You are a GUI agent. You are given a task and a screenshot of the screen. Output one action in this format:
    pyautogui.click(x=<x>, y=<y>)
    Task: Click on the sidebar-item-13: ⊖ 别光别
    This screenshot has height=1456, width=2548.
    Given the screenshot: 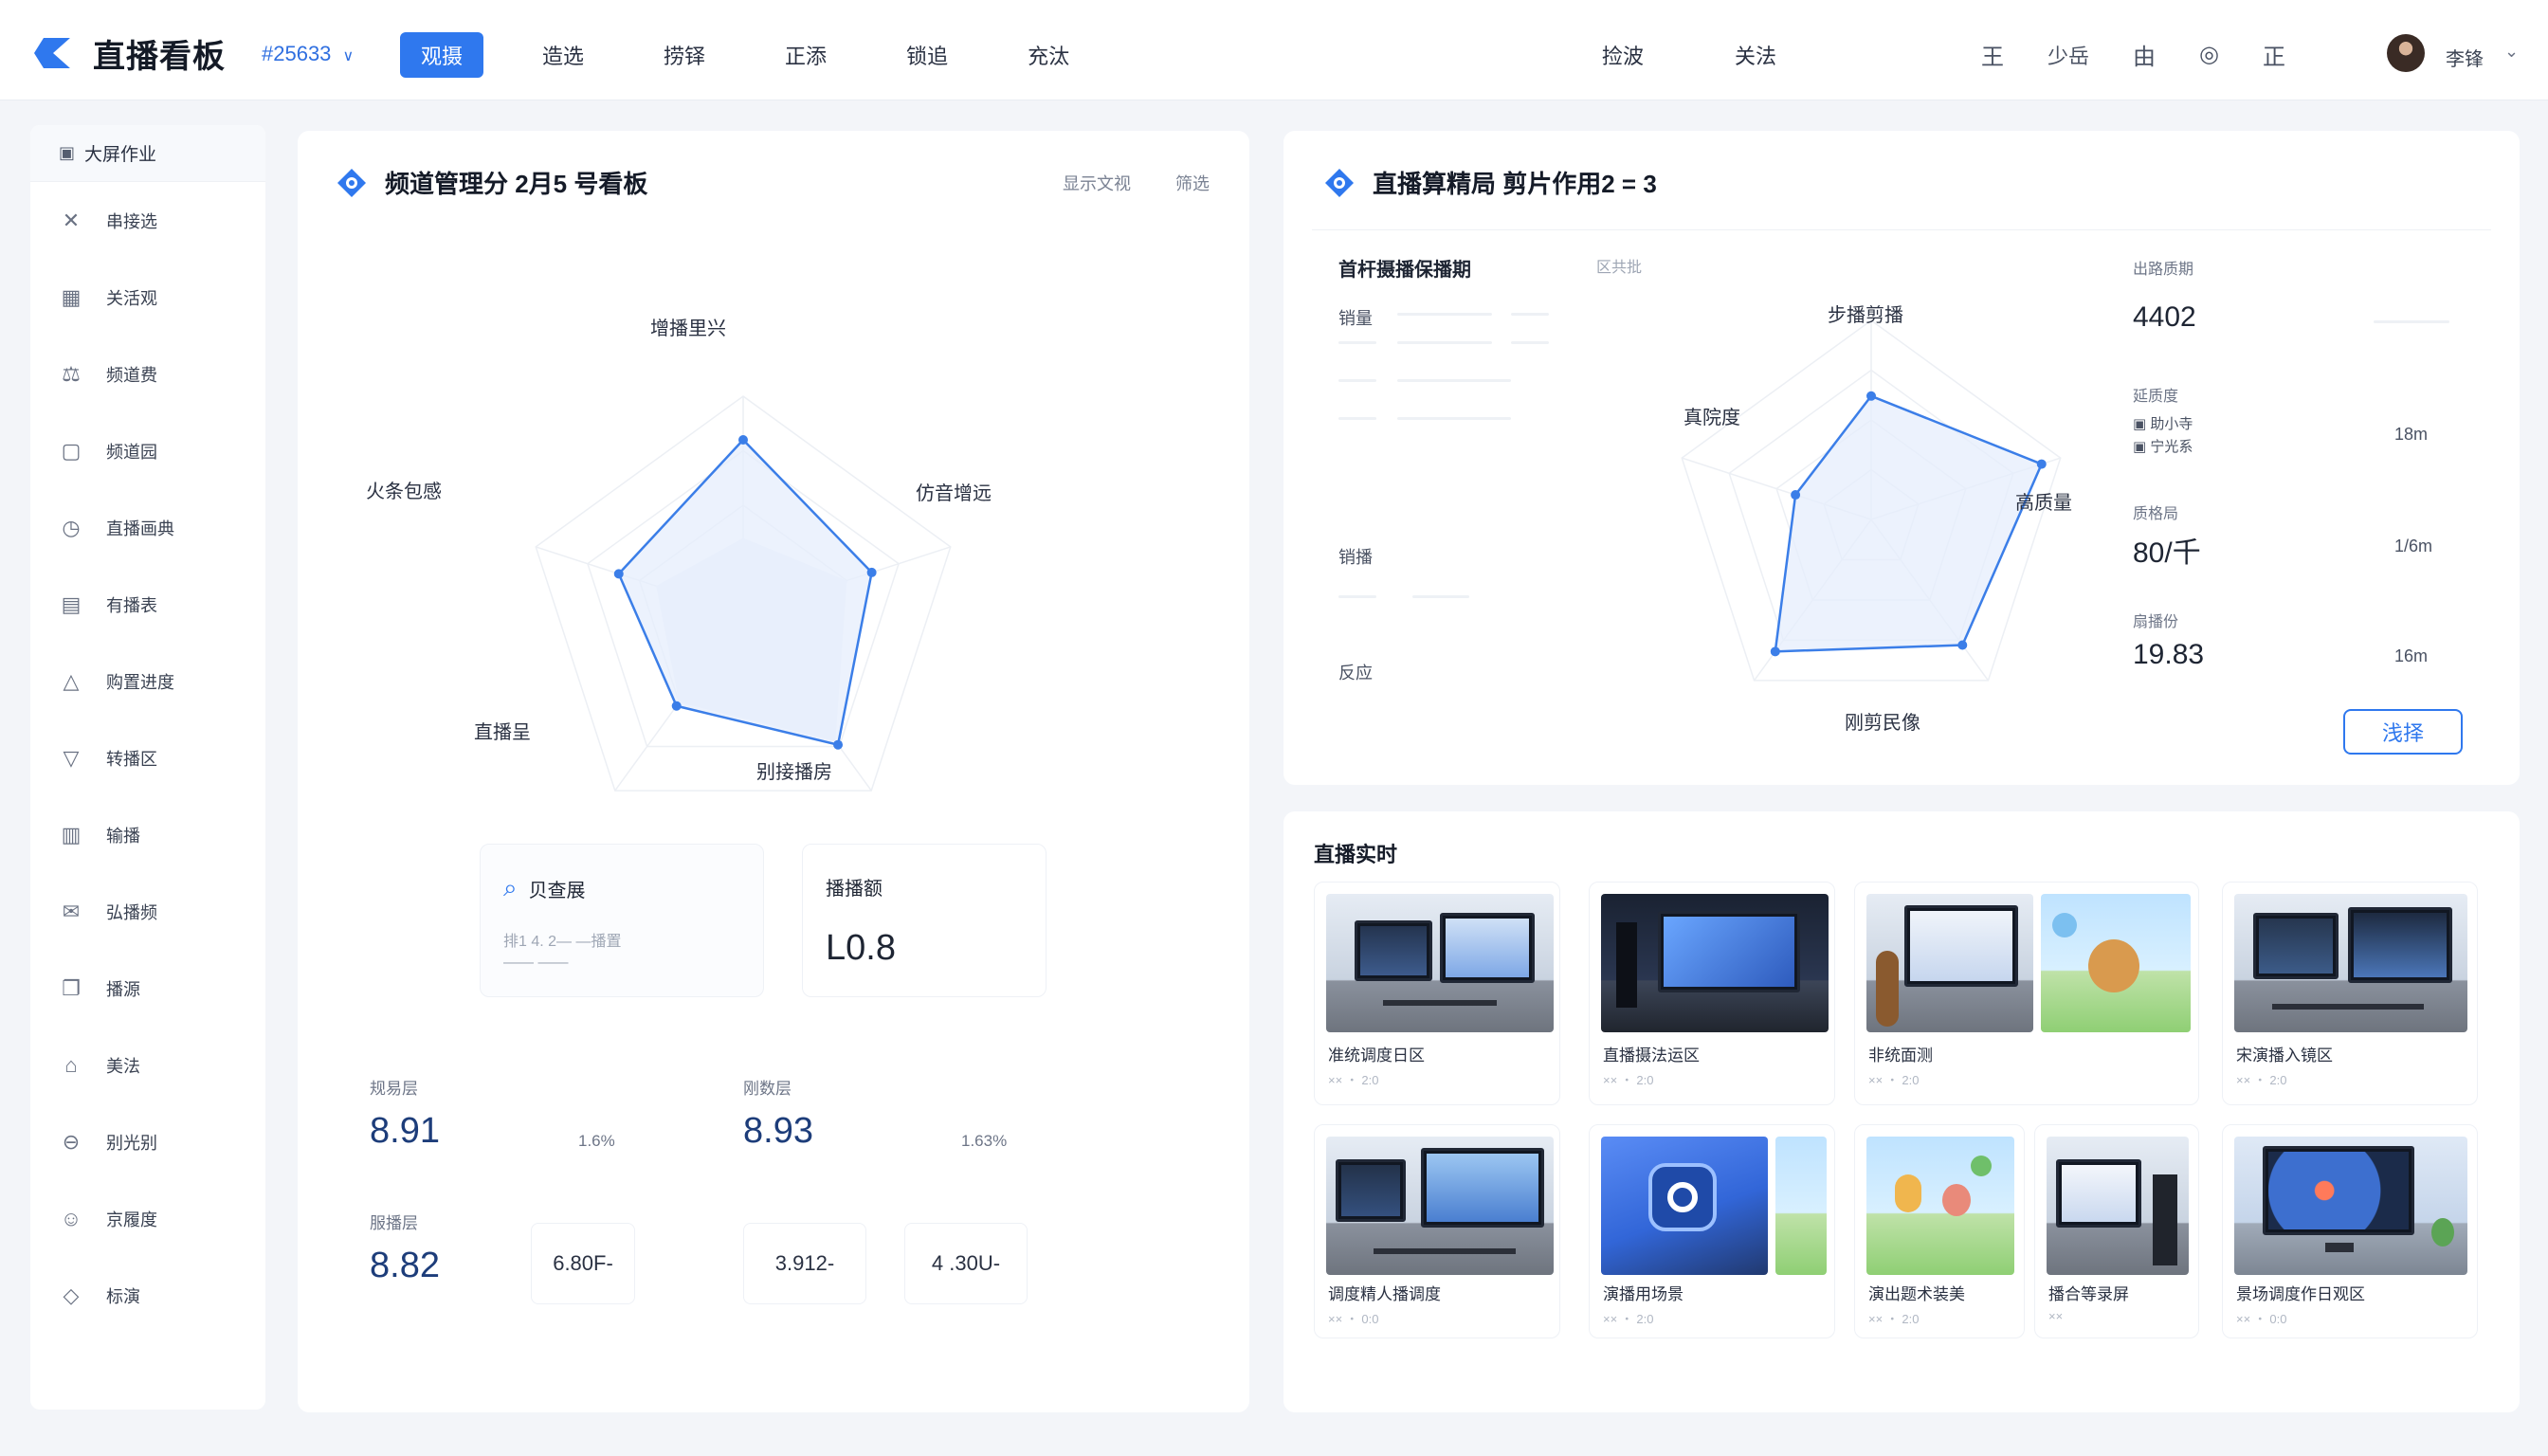 What is the action you would take?
    pyautogui.click(x=147, y=1141)
    